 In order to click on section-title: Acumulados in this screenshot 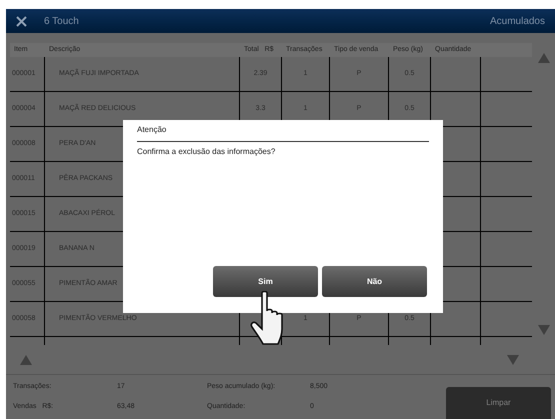, I will do `click(517, 21)`.